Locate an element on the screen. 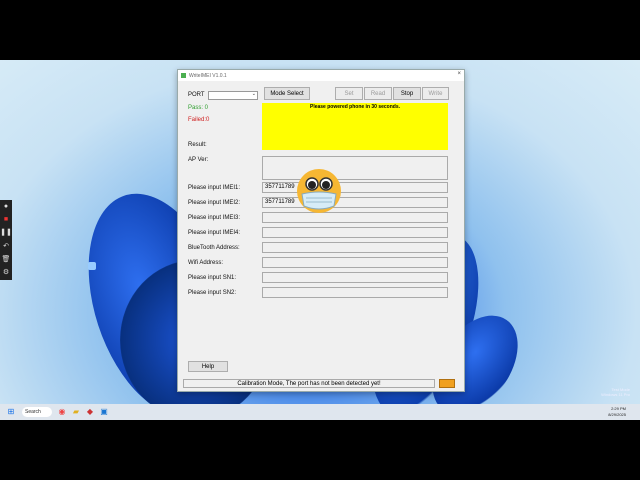 Image resolution: width=640 pixels, height=480 pixels. imei3-input is located at coordinates (355, 217).